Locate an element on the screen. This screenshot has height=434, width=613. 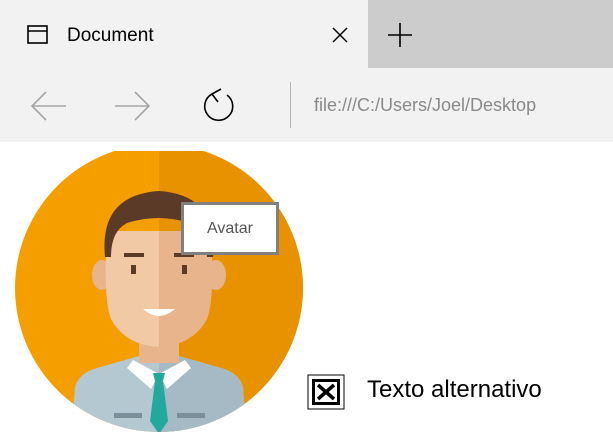
tab-document: Document is located at coordinates (184, 34).